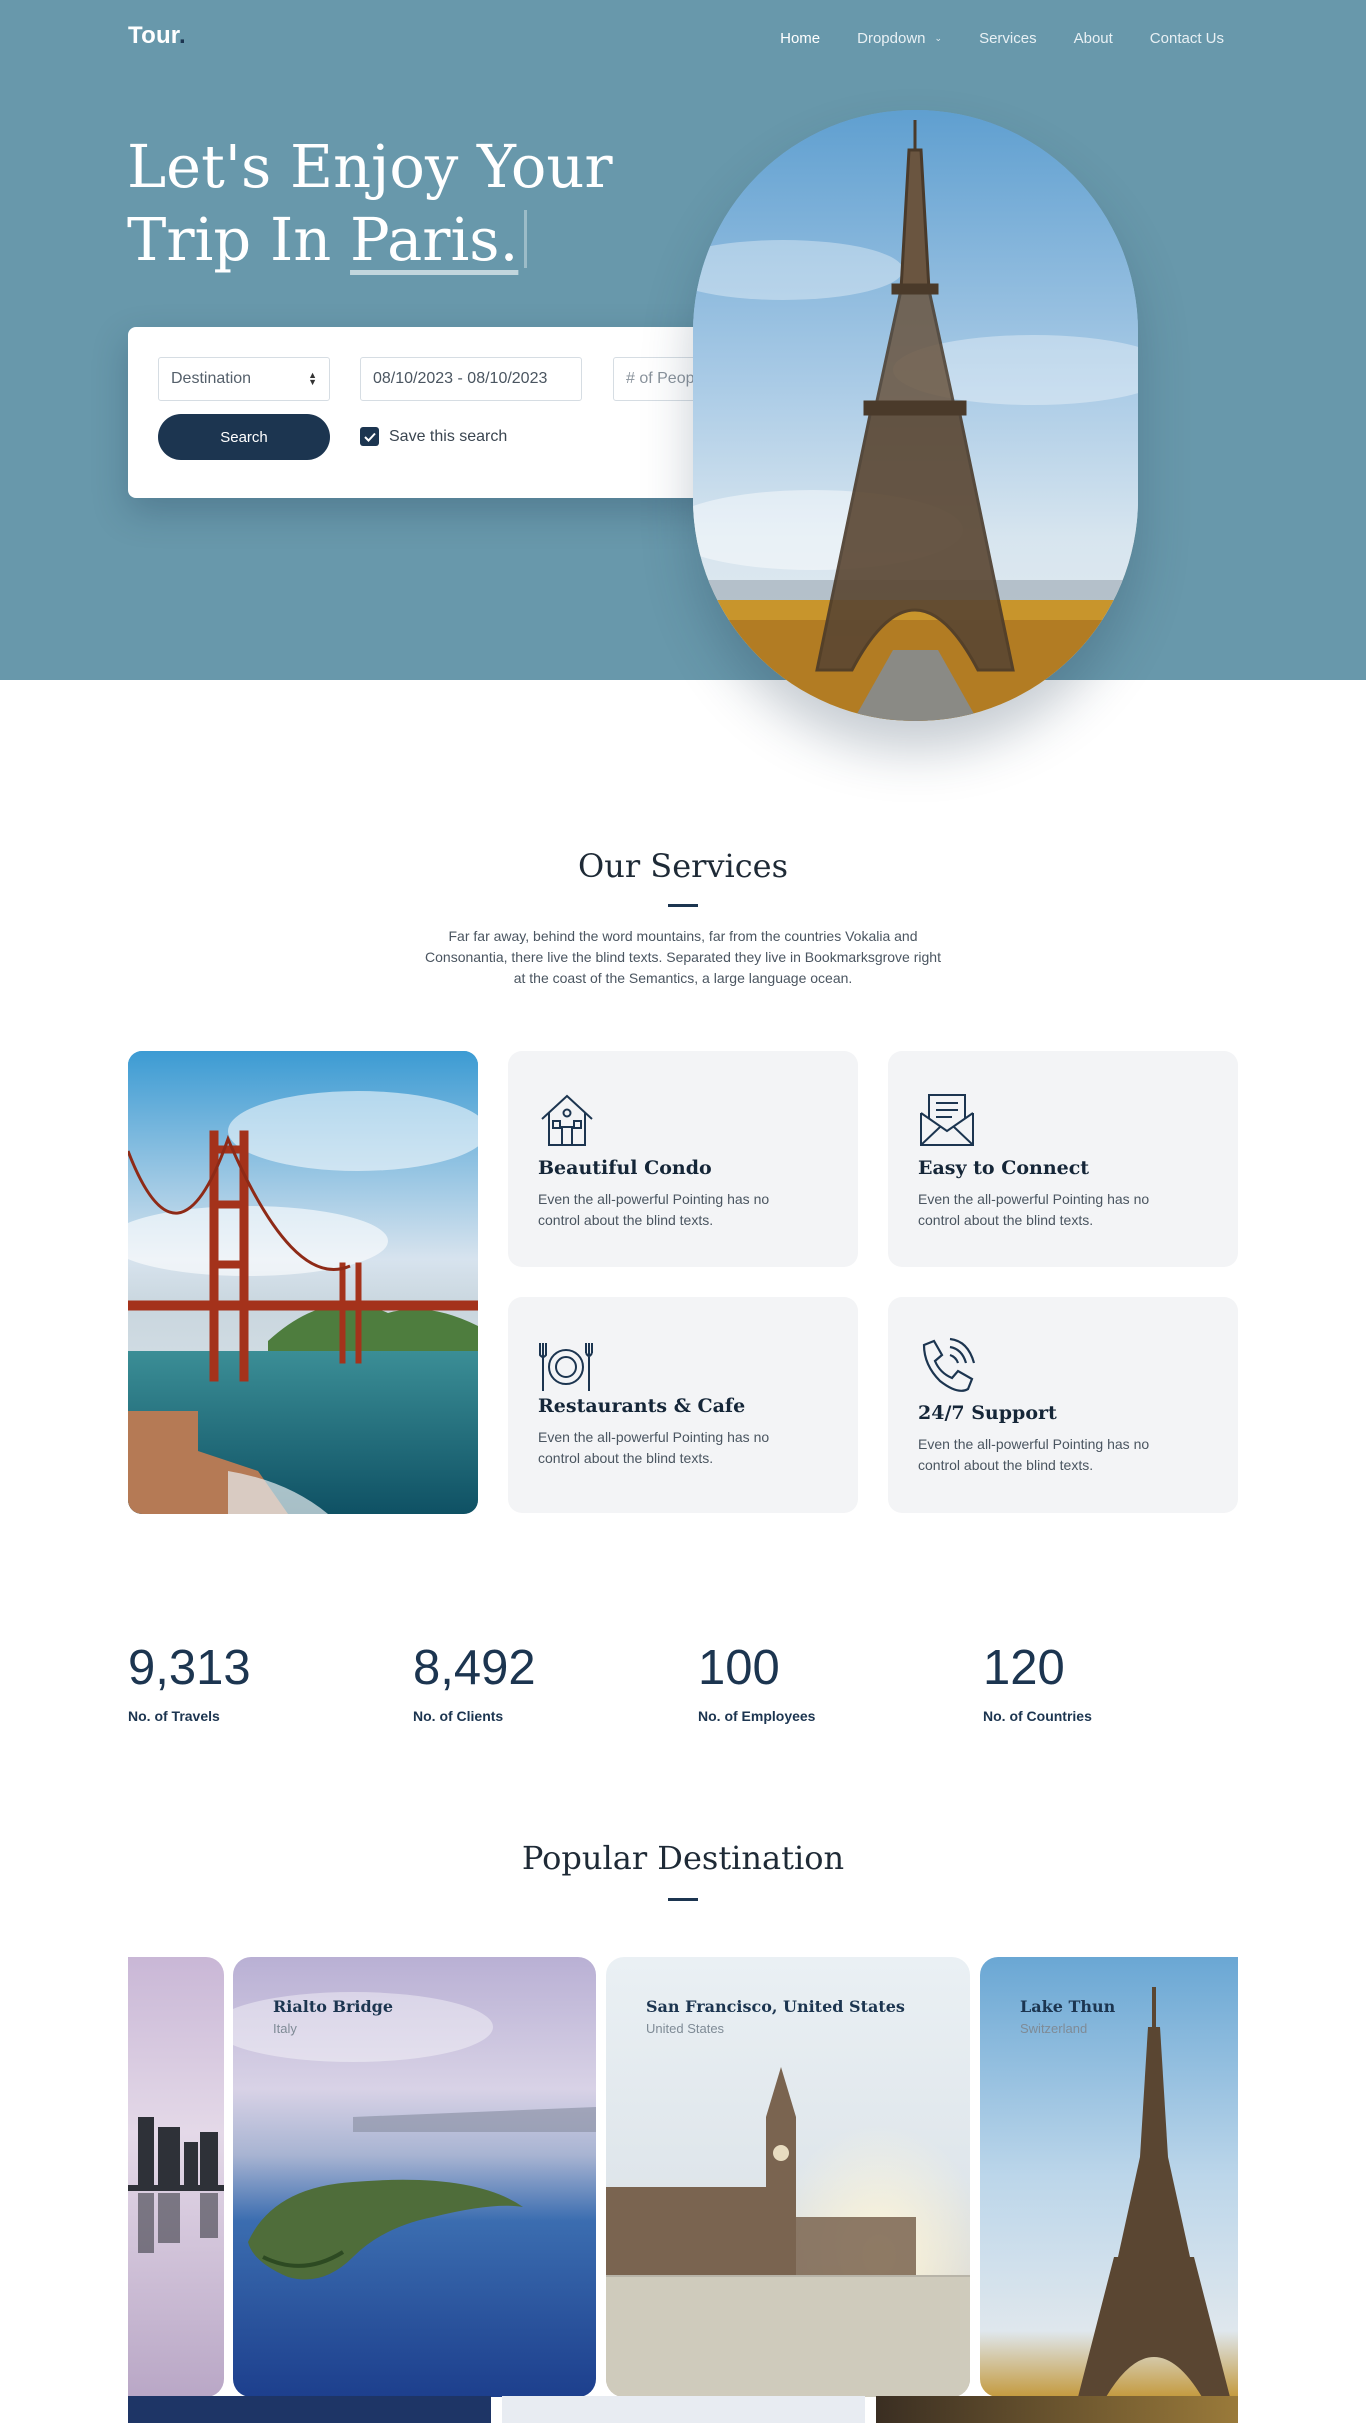 The width and height of the screenshot is (1366, 2423). I want to click on stat-label: No. of Countries, so click(1037, 1716).